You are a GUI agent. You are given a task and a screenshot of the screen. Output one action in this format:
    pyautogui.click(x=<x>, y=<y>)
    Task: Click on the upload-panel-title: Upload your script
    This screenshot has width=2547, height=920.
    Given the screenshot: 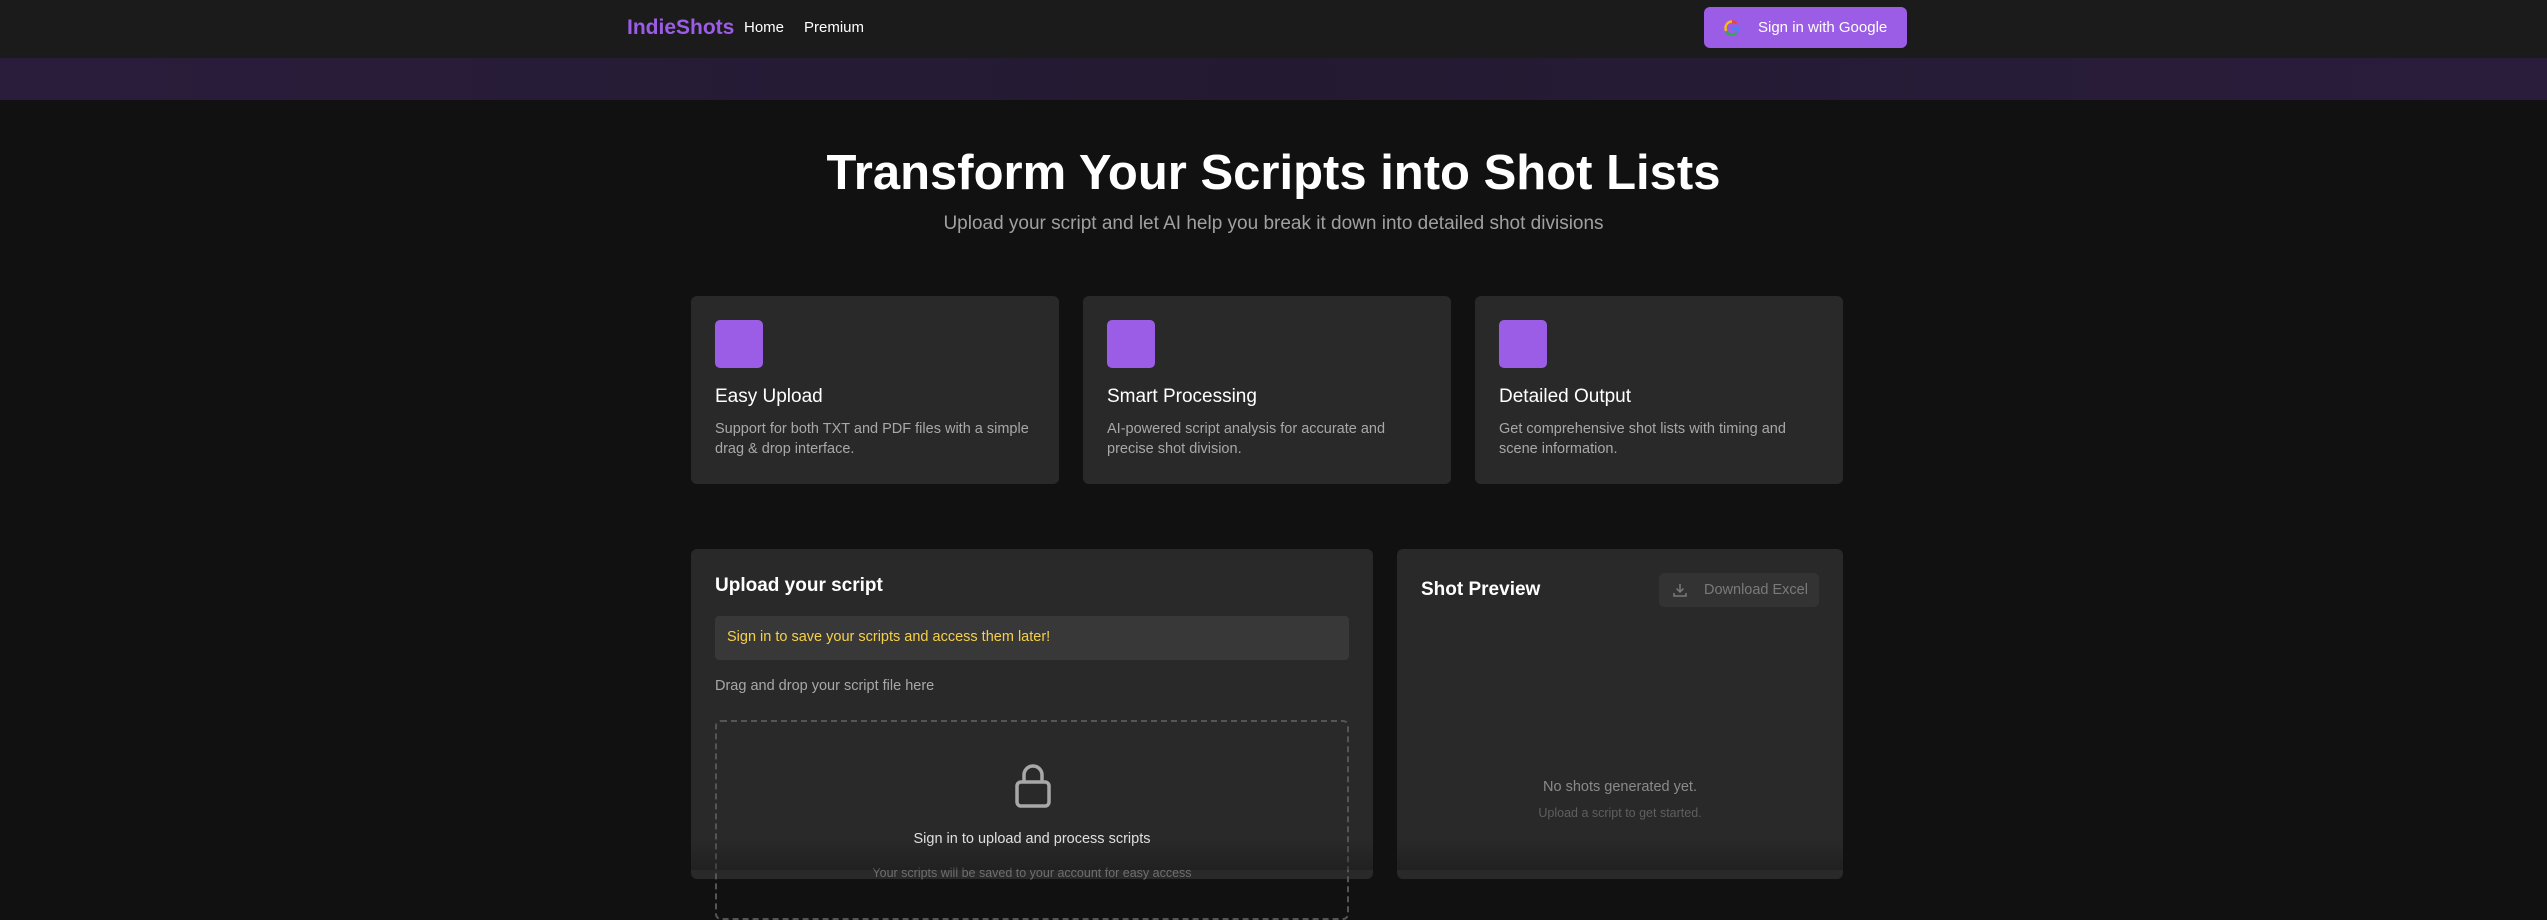 What is the action you would take?
    pyautogui.click(x=799, y=585)
    